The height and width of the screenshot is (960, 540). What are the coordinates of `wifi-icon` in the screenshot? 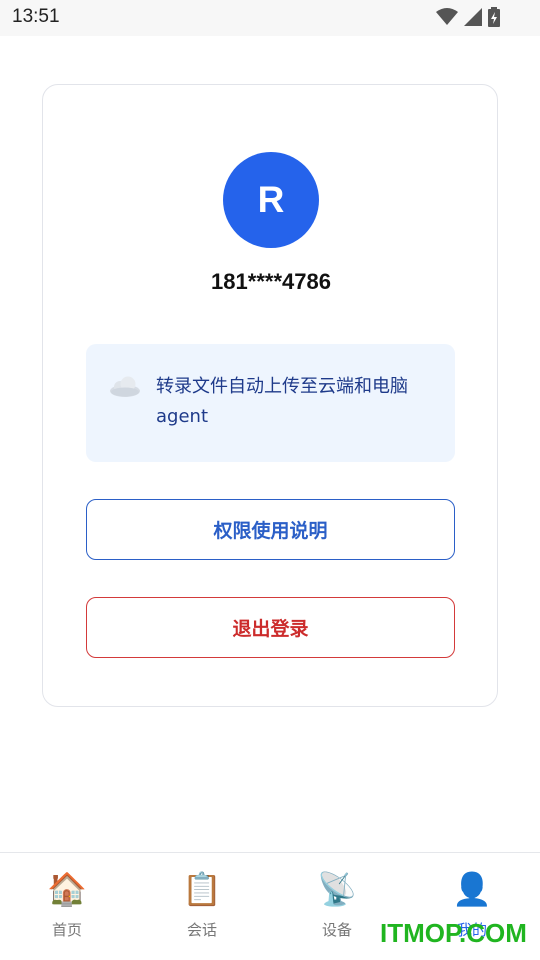 It's located at (447, 16).